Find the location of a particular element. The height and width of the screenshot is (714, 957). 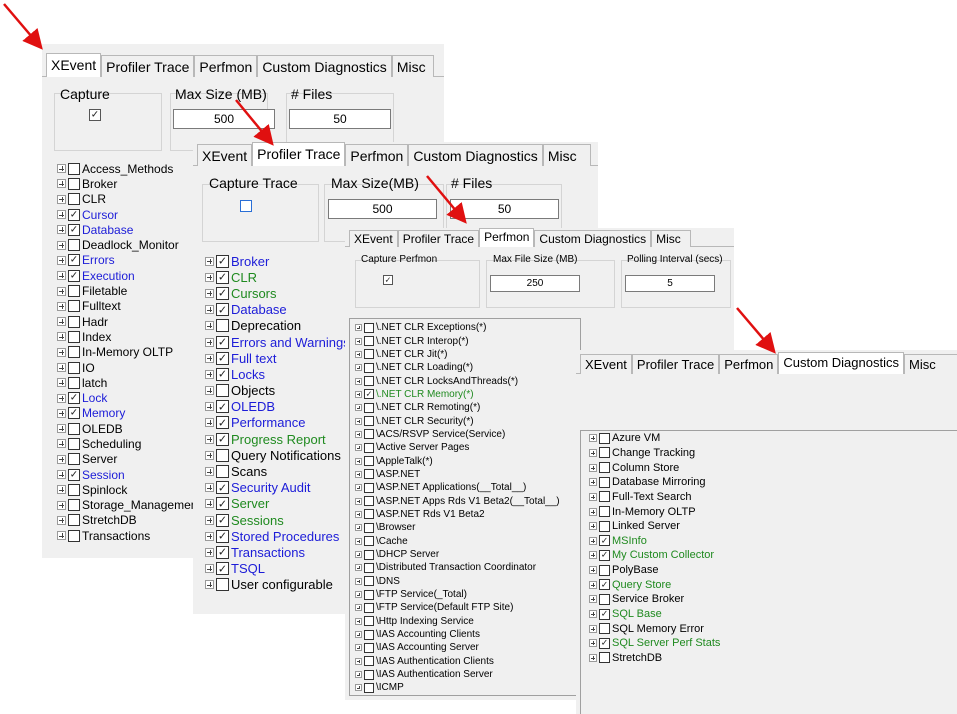

arrow-to-custom-diagnostics-tab is located at coordinates (756, 330).